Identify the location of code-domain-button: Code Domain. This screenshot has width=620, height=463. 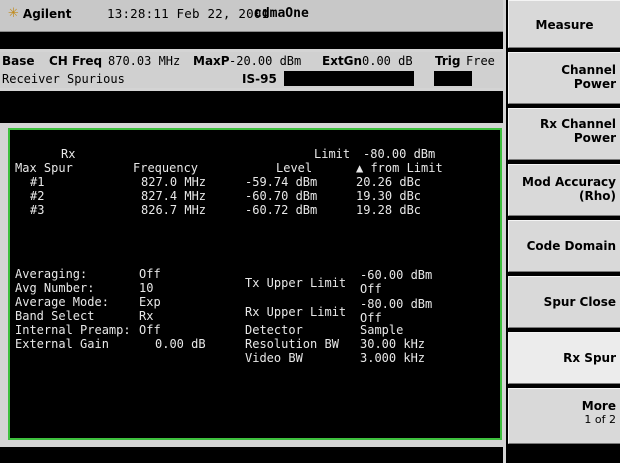
(564, 246).